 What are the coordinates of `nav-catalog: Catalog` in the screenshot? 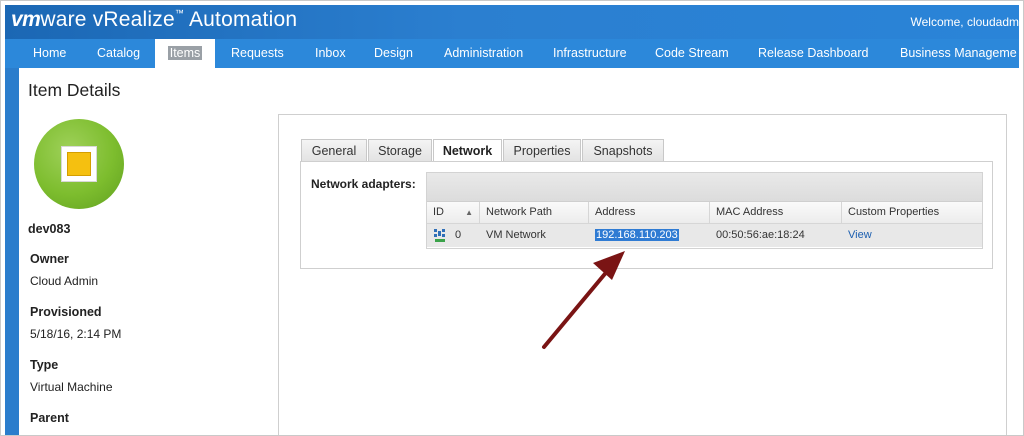 It's located at (118, 53).